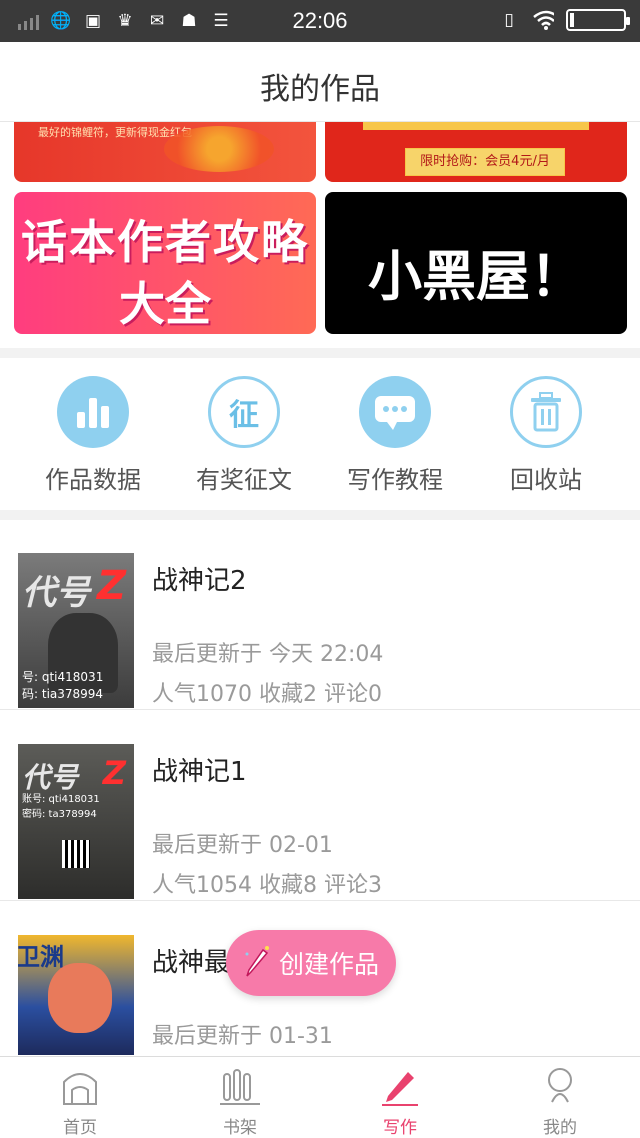  I want to click on tab-profile: 我的, so click(560, 1100).